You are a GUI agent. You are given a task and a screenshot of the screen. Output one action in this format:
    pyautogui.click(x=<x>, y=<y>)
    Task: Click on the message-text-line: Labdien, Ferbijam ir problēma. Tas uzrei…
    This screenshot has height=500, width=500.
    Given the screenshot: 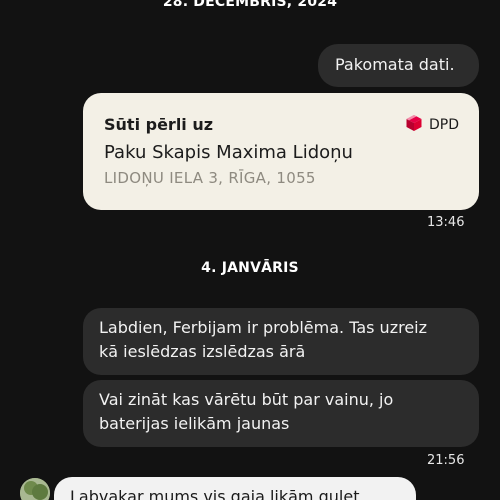 What is the action you would take?
    pyautogui.click(x=263, y=327)
    